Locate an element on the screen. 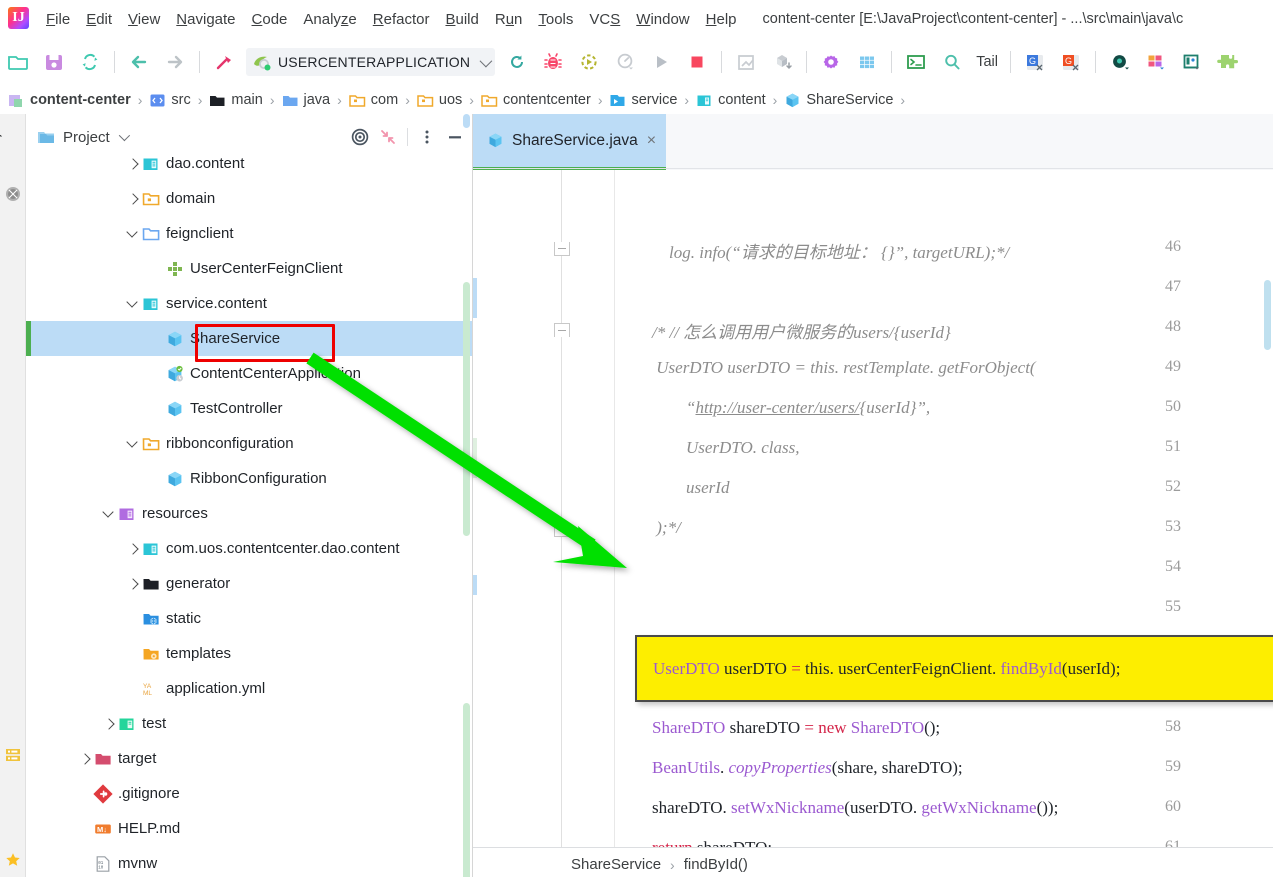  status-breadcrumb-item: ShareService is located at coordinates (616, 864).